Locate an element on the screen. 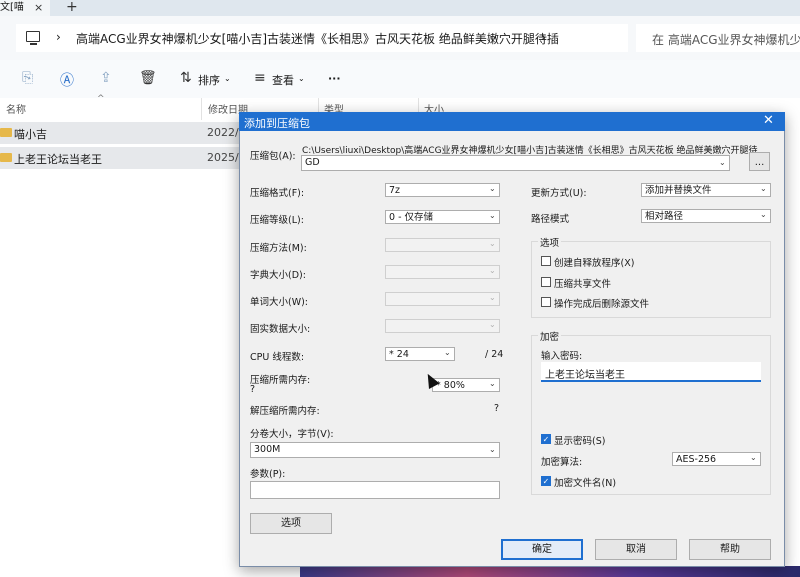 This screenshot has width=800, height=577. algo-value: AES-256 is located at coordinates (696, 459).